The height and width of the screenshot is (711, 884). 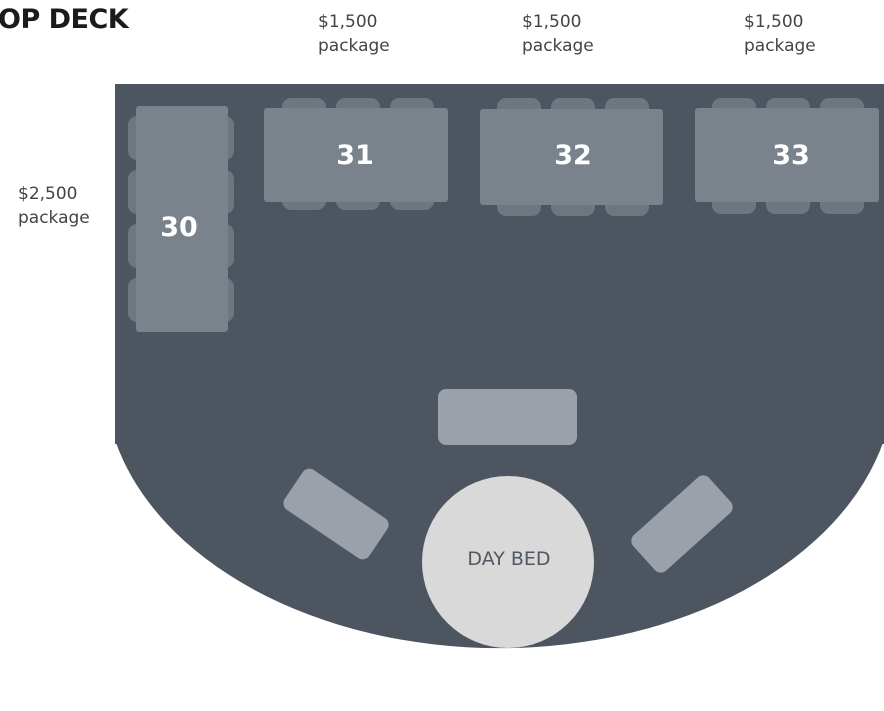 What do you see at coordinates (507, 417) in the screenshot?
I see `lounge-center` at bounding box center [507, 417].